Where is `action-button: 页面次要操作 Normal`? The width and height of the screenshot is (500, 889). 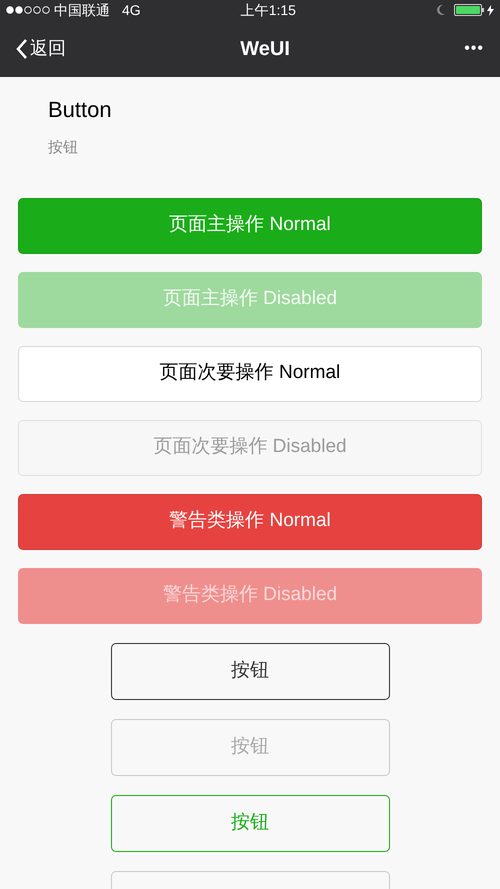
action-button: 页面次要操作 Normal is located at coordinates (250, 374).